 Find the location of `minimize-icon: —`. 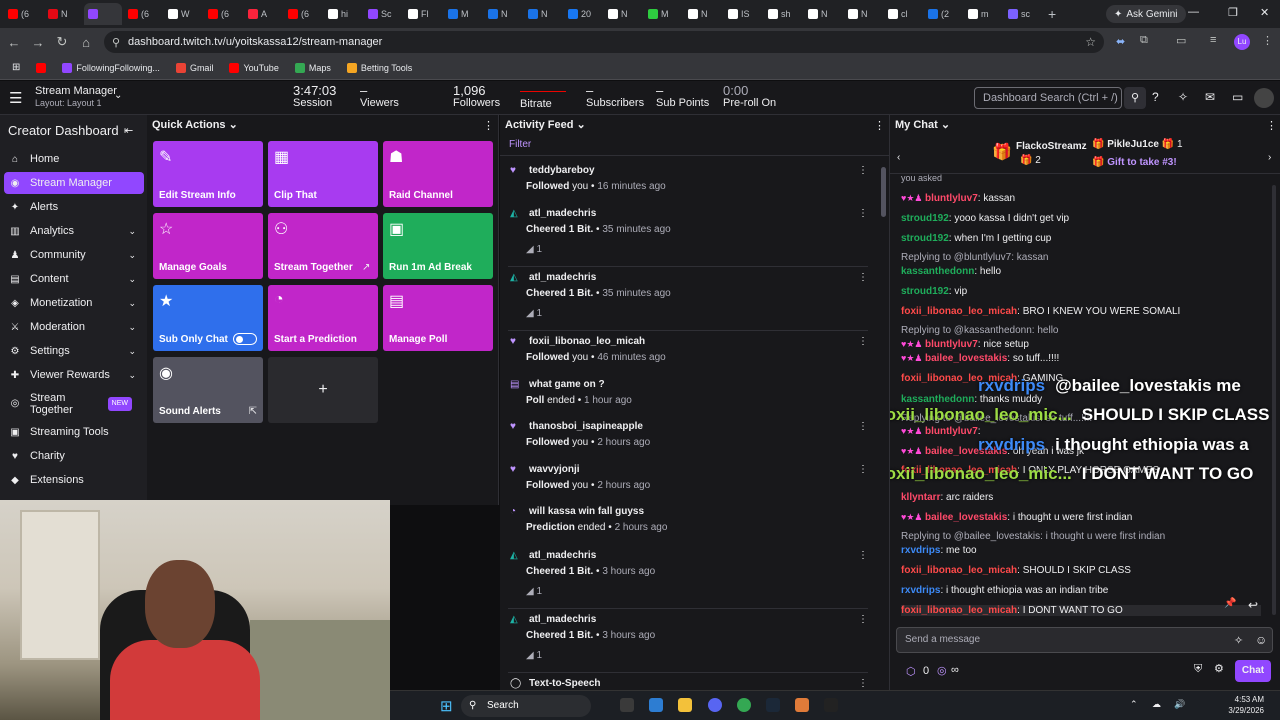

minimize-icon: — is located at coordinates (1193, 12).